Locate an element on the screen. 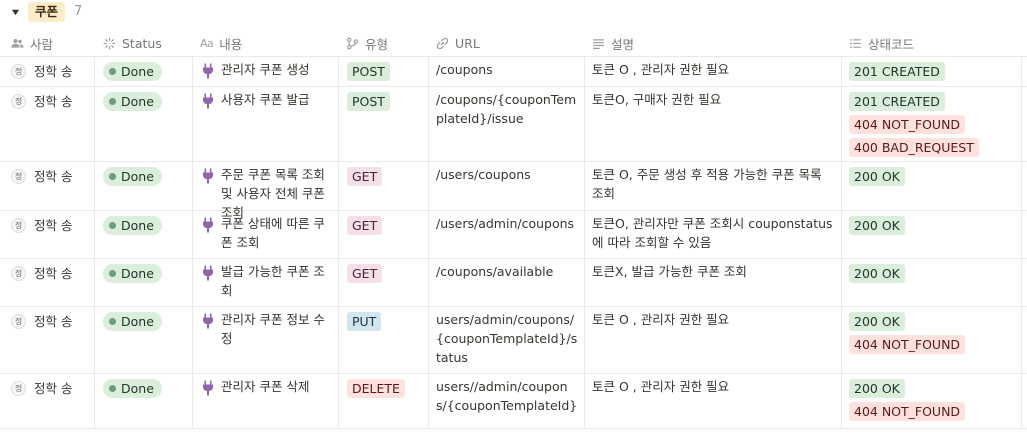 The image size is (1027, 433). content-text: 쿠폰 상태에 따른 쿠폰 조회 is located at coordinates (277, 233).